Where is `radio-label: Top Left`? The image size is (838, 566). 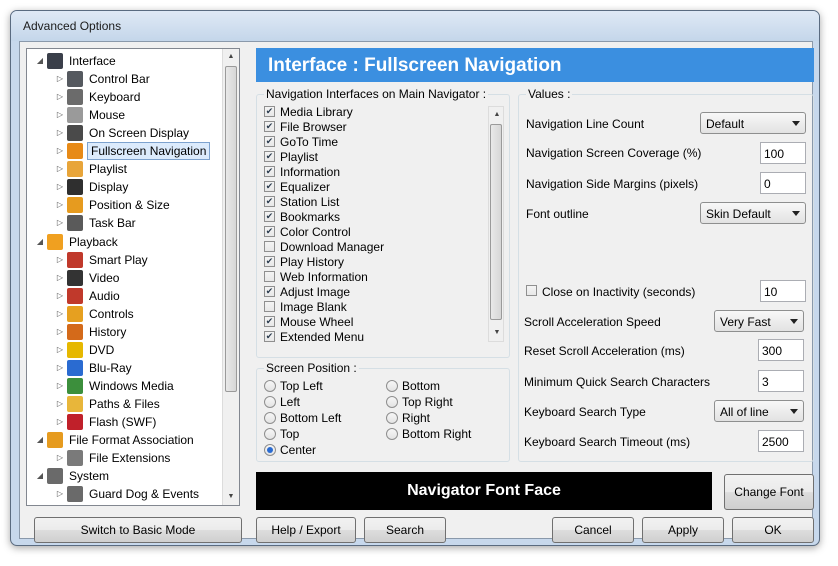 radio-label: Top Left is located at coordinates (301, 386).